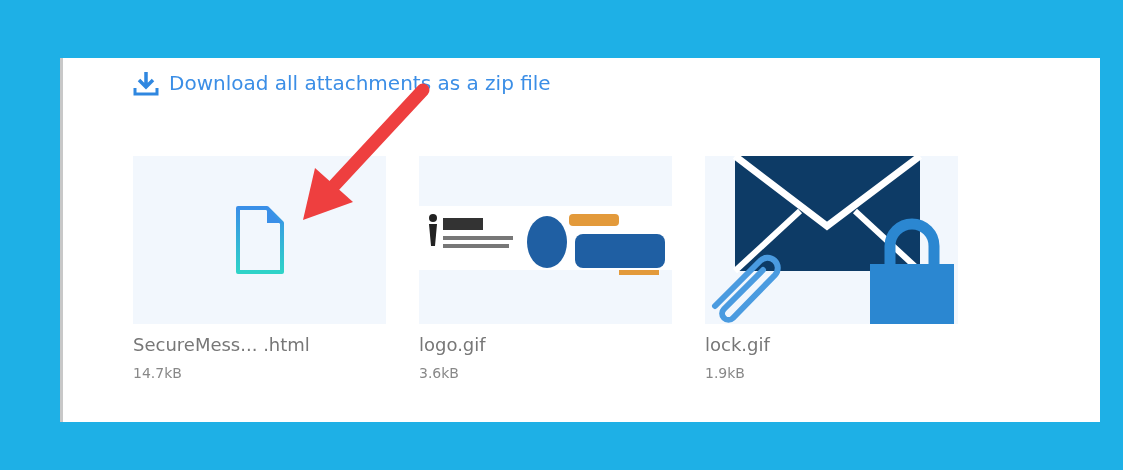 This screenshot has width=1123, height=470. I want to click on file-size: 14.7kB, so click(158, 373).